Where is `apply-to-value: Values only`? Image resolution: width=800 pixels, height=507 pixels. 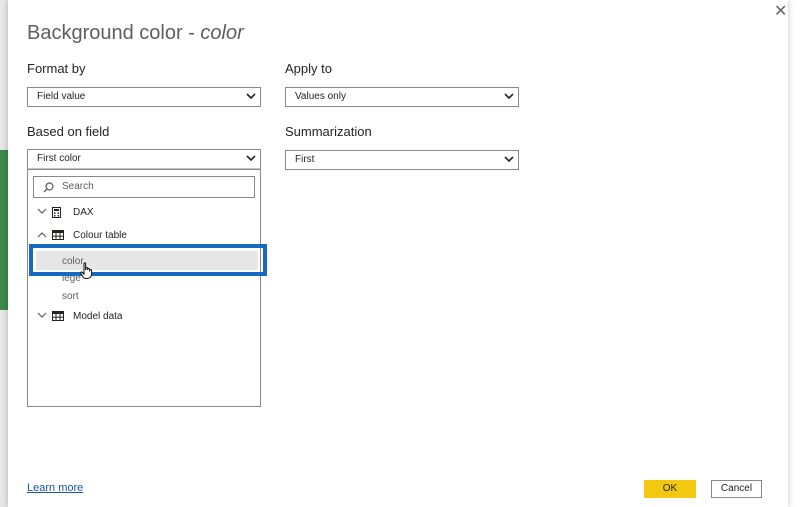 apply-to-value: Values only is located at coordinates (320, 96).